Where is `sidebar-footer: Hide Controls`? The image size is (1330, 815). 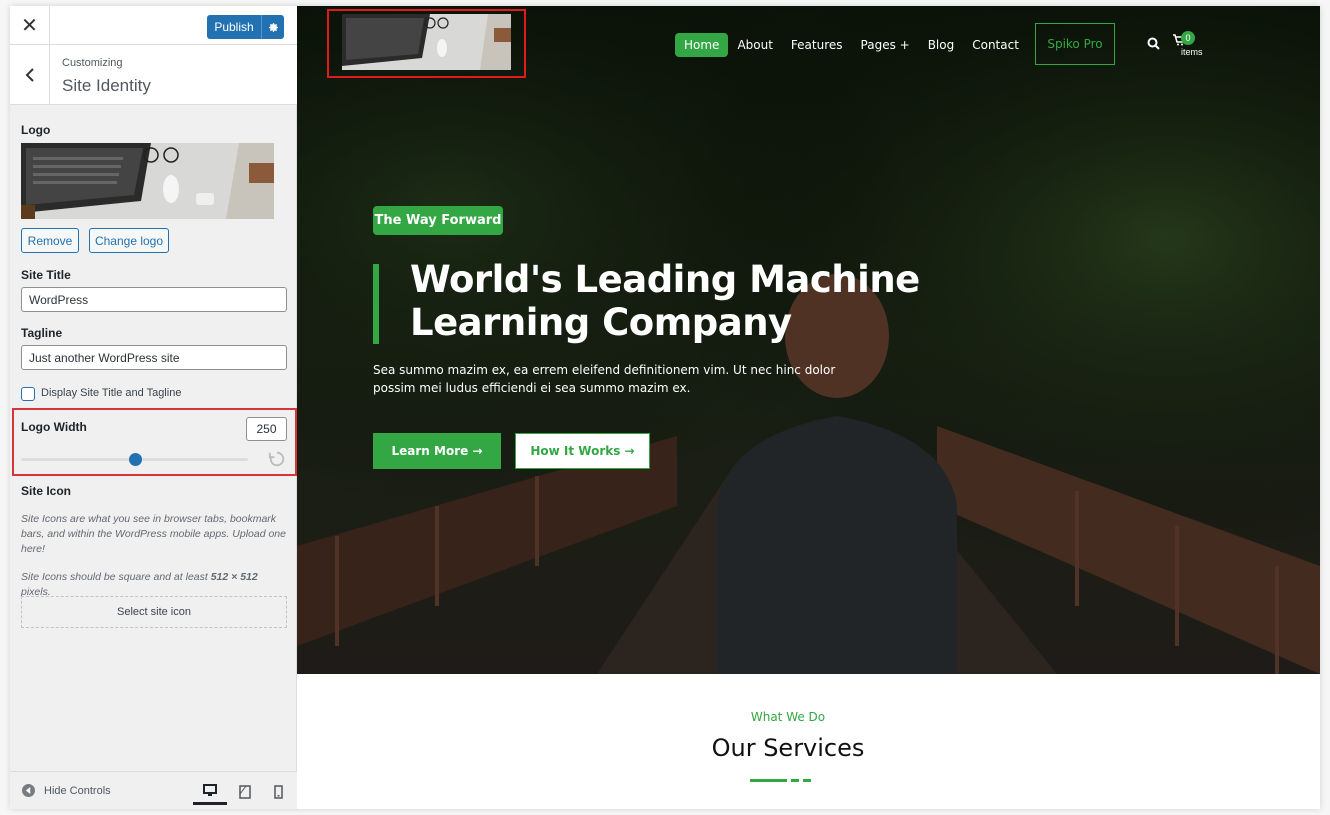
sidebar-footer: Hide Controls is located at coordinates (153, 790).